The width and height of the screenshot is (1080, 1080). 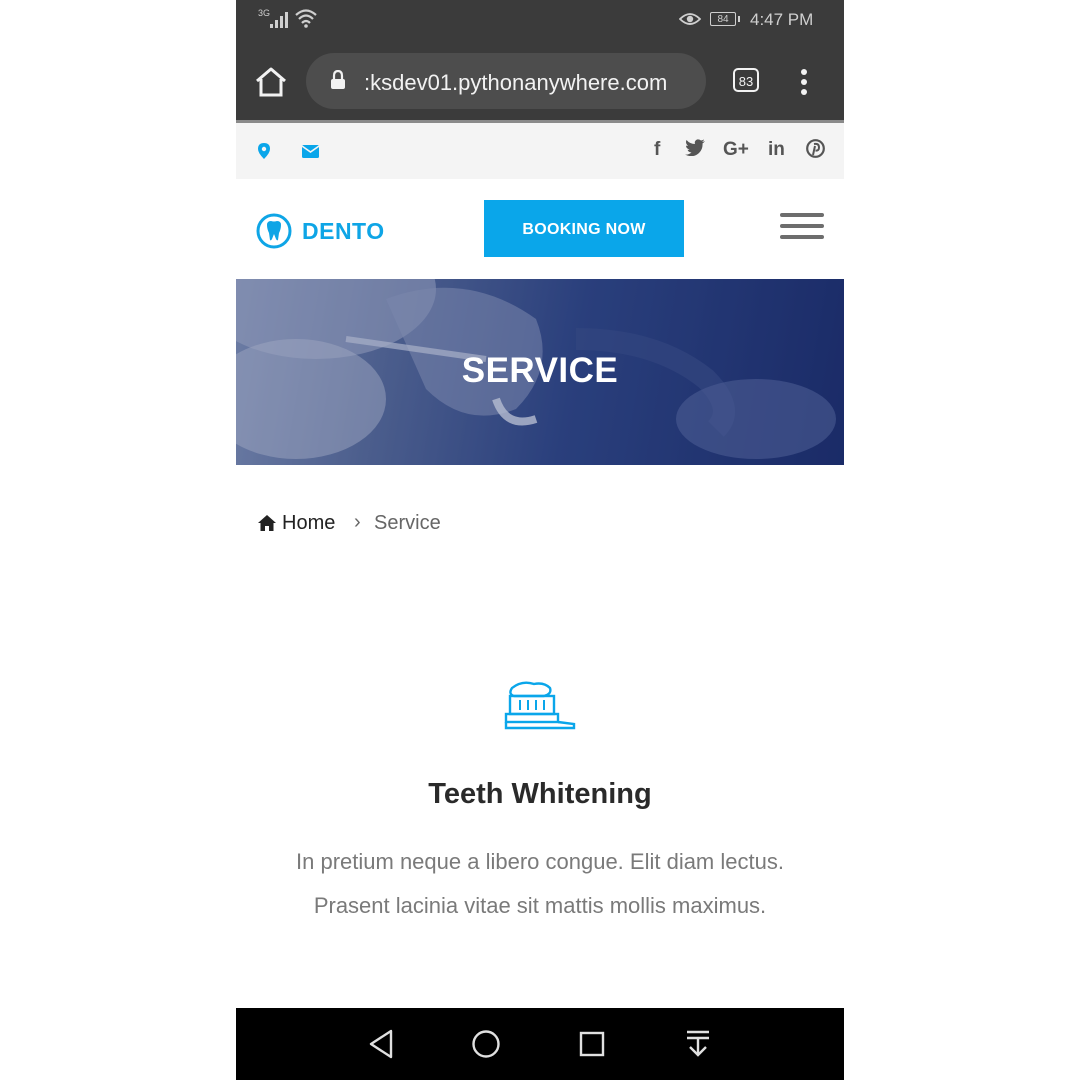 What do you see at coordinates (815, 148) in the screenshot?
I see `pinterest-shape` at bounding box center [815, 148].